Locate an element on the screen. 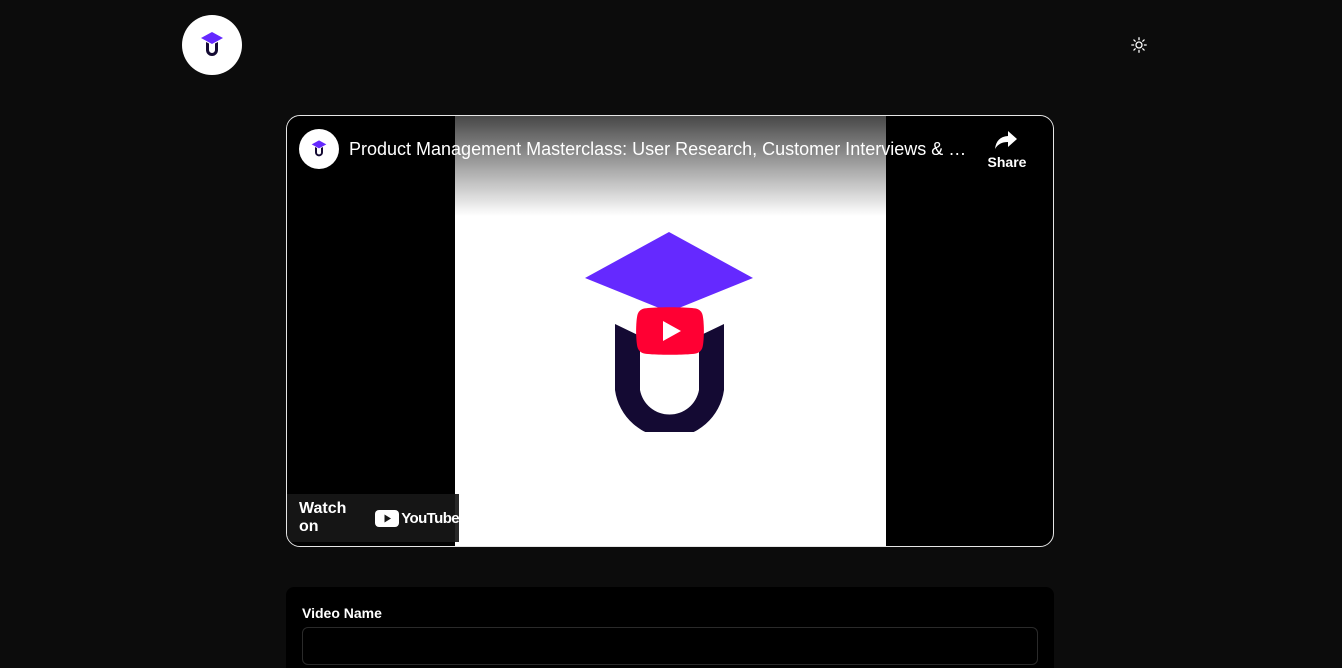  youtube-logo: YouTube is located at coordinates (417, 518).